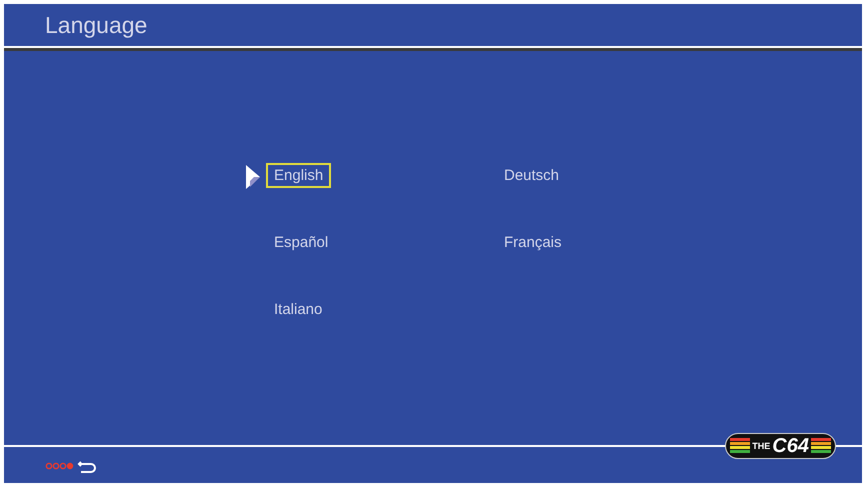 The image size is (866, 487). I want to click on screen-title: Language, so click(96, 25).